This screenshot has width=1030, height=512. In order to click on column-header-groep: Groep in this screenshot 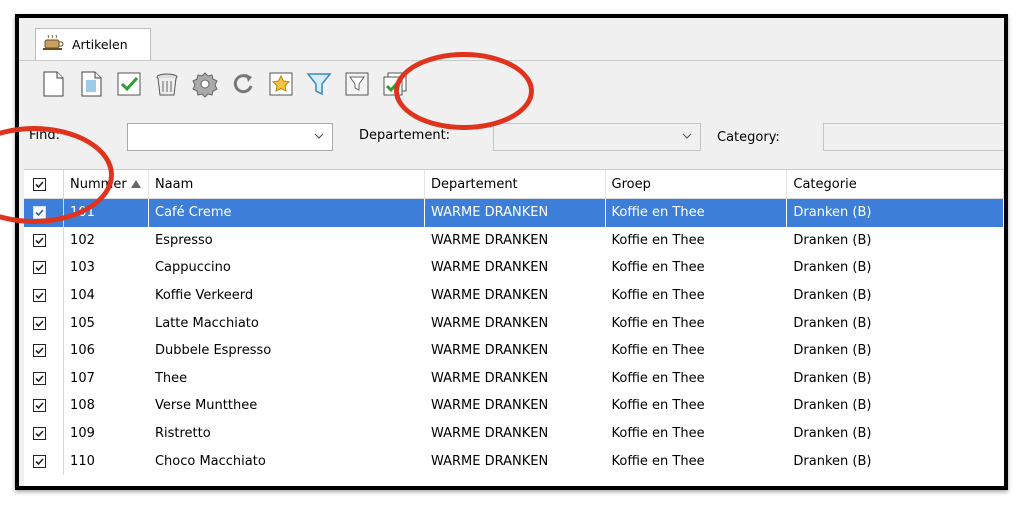, I will do `click(696, 184)`.